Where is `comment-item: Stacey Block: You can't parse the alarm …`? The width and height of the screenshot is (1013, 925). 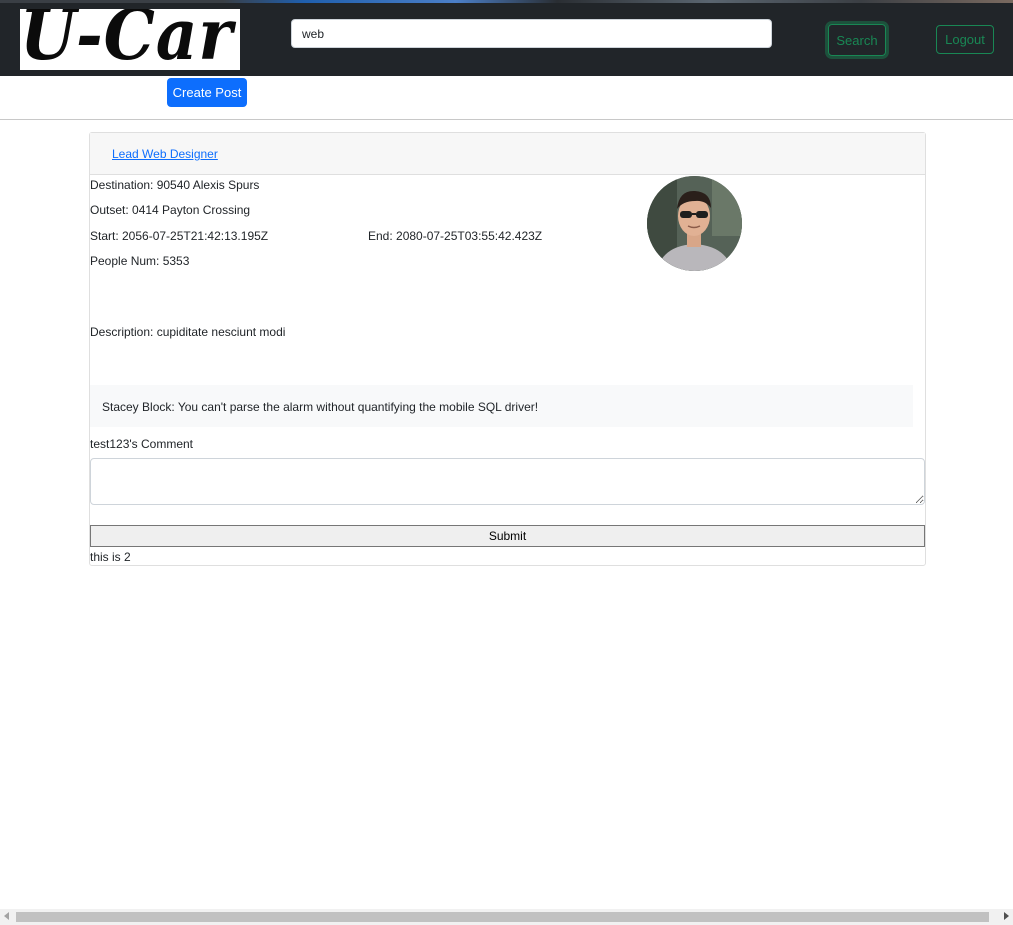 comment-item: Stacey Block: You can't parse the alarm … is located at coordinates (501, 406).